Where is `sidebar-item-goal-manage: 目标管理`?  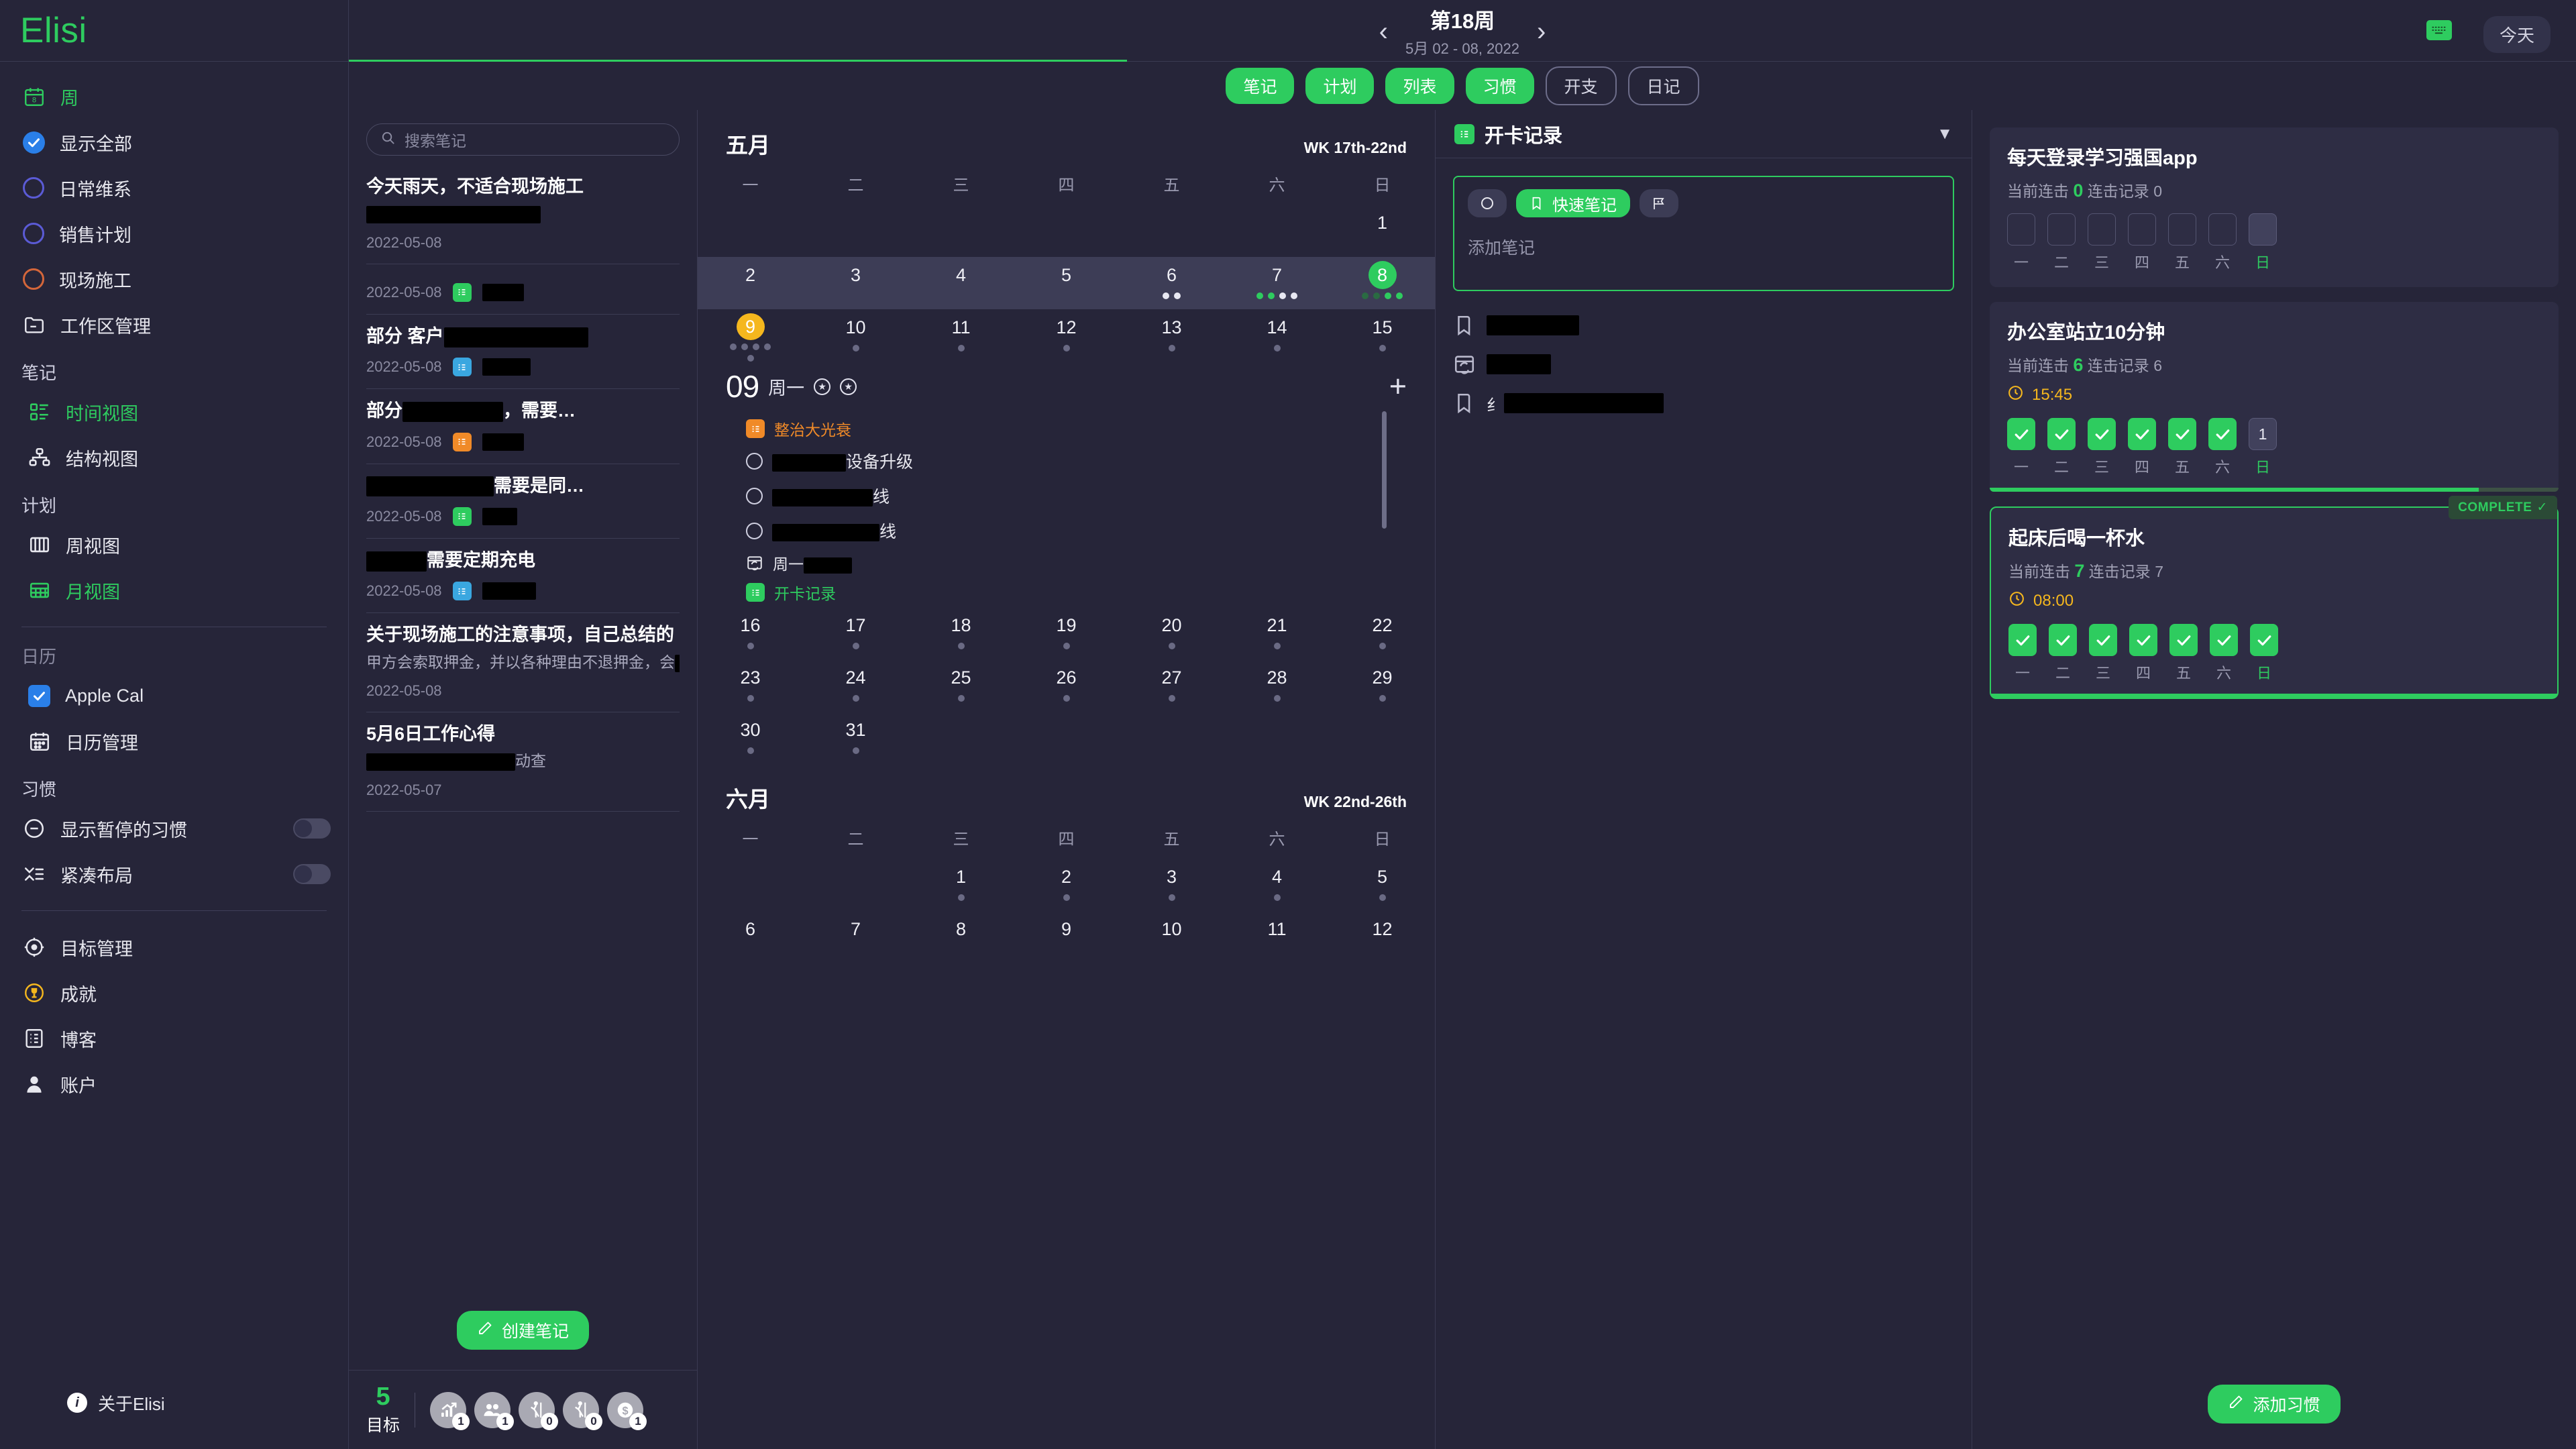 sidebar-item-goal-manage: 目标管理 is located at coordinates (174, 947).